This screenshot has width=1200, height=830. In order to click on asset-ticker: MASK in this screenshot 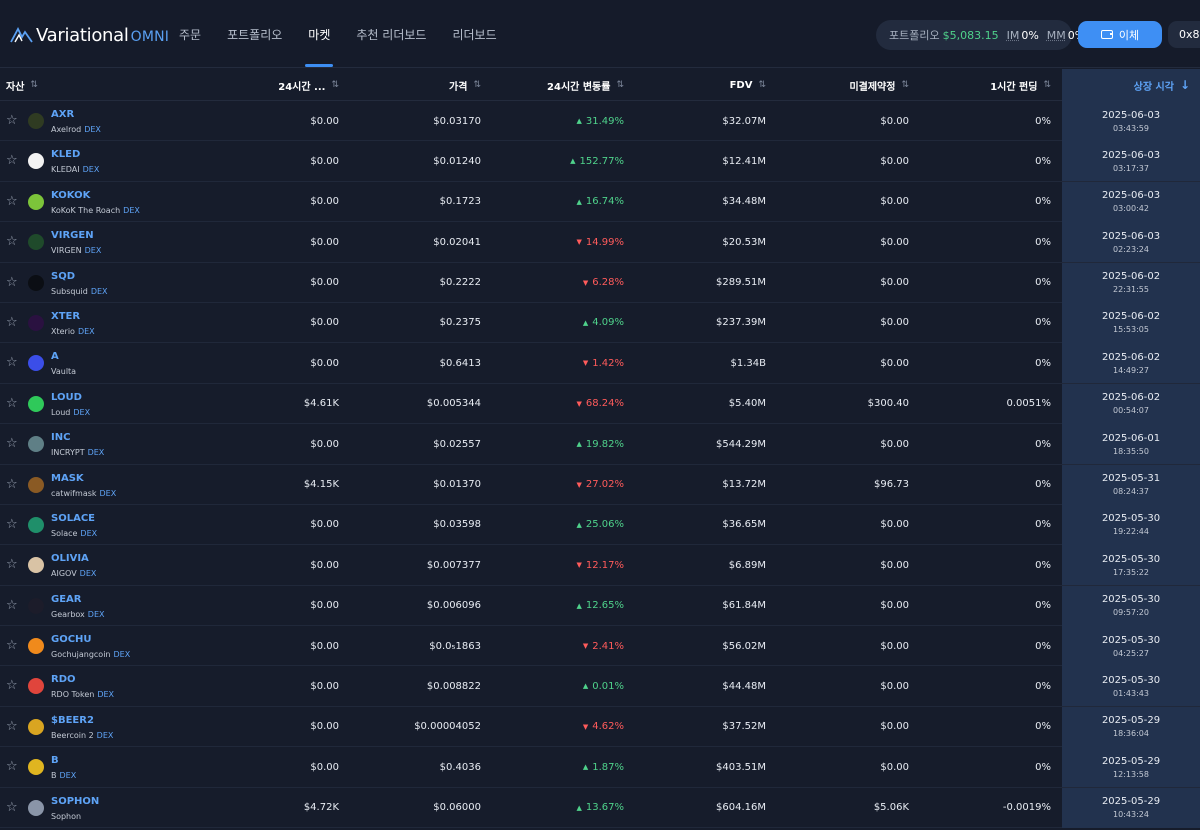, I will do `click(67, 478)`.